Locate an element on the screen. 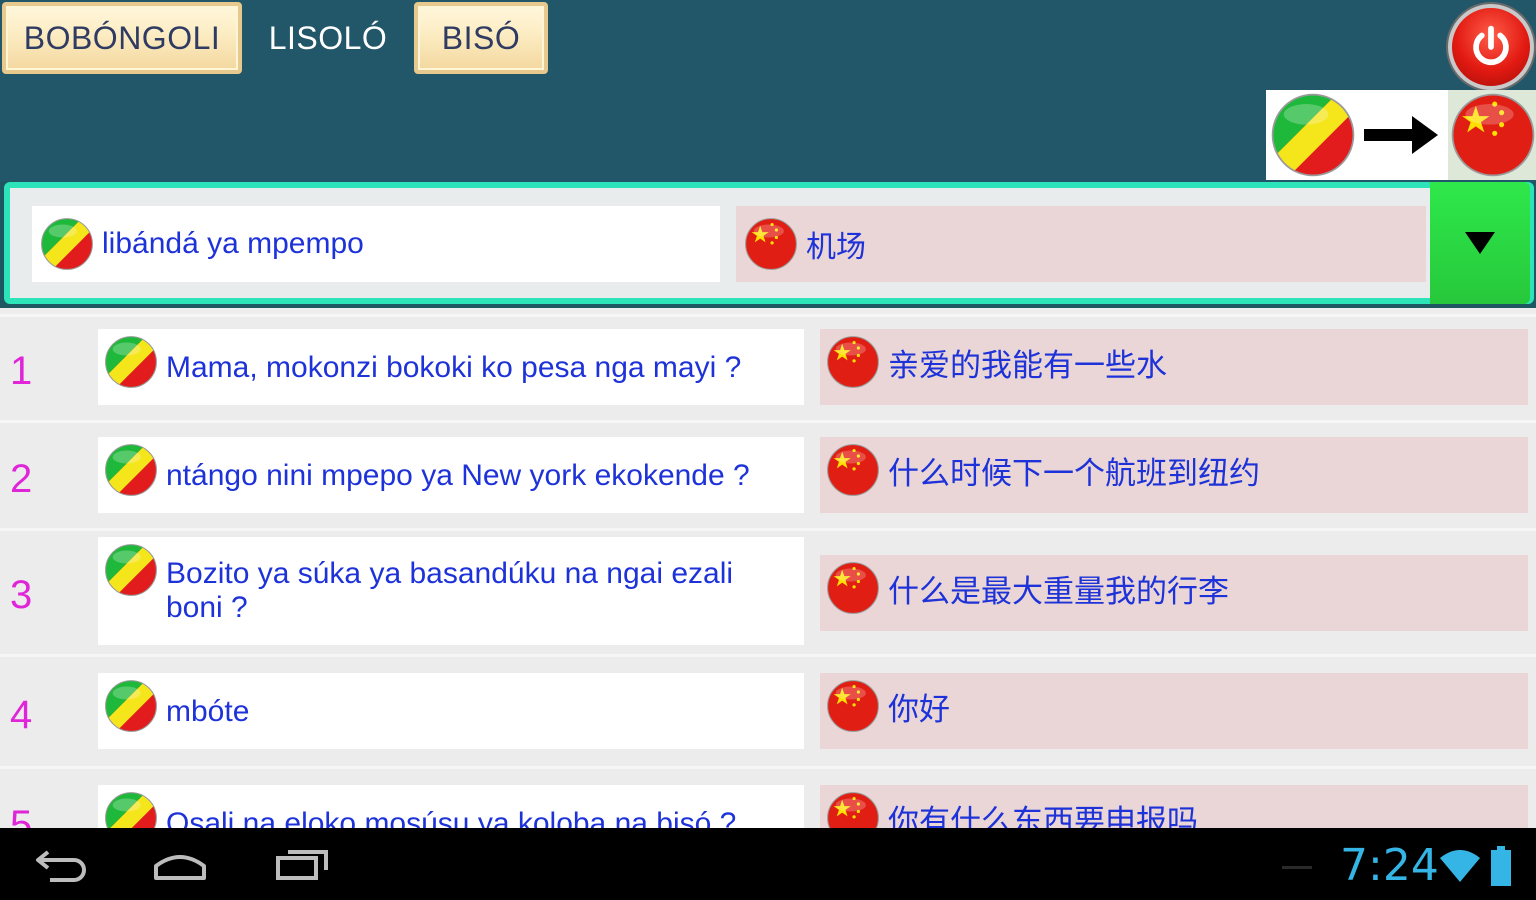 Image resolution: width=1536 pixels, height=900 pixels. list-item: 4 mbóte 你好 is located at coordinates (768, 710).